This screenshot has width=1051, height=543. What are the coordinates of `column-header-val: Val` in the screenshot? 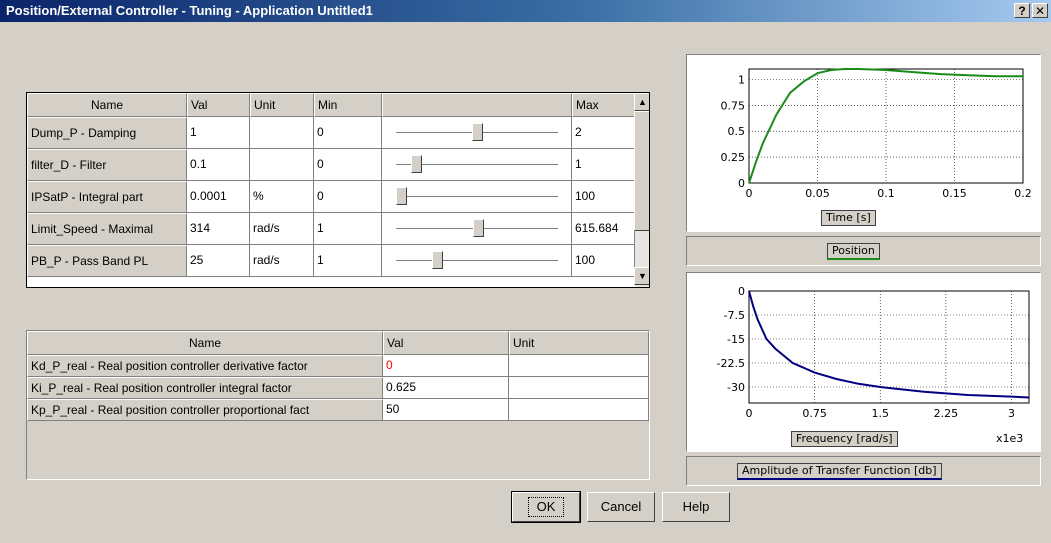 It's located at (218, 105).